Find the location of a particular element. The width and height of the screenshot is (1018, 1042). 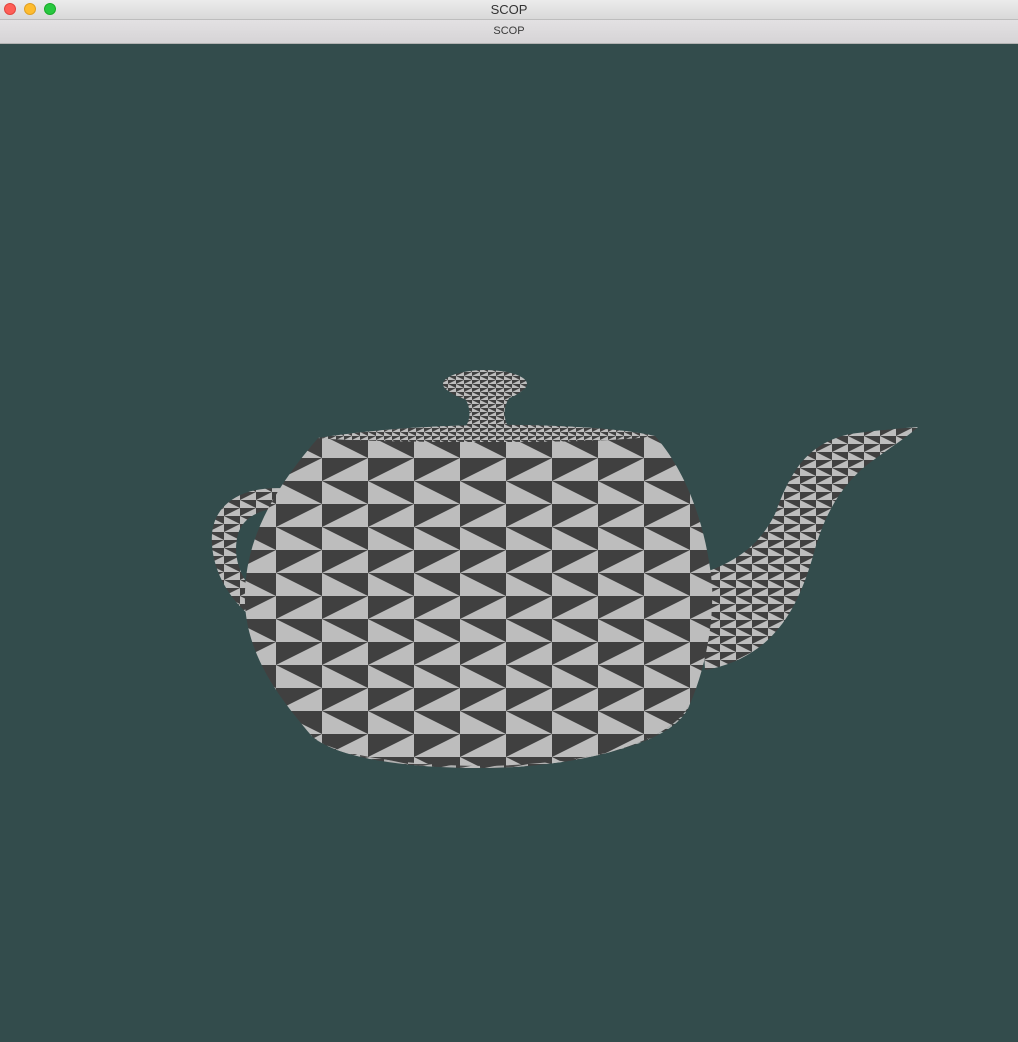

title-bar: SCOP is located at coordinates (509, 10).